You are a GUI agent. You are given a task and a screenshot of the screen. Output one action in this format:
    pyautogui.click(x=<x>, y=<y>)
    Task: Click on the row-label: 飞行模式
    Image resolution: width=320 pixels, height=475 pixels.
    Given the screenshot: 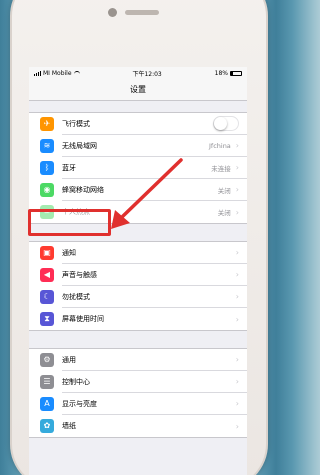 What is the action you would take?
    pyautogui.click(x=76, y=123)
    